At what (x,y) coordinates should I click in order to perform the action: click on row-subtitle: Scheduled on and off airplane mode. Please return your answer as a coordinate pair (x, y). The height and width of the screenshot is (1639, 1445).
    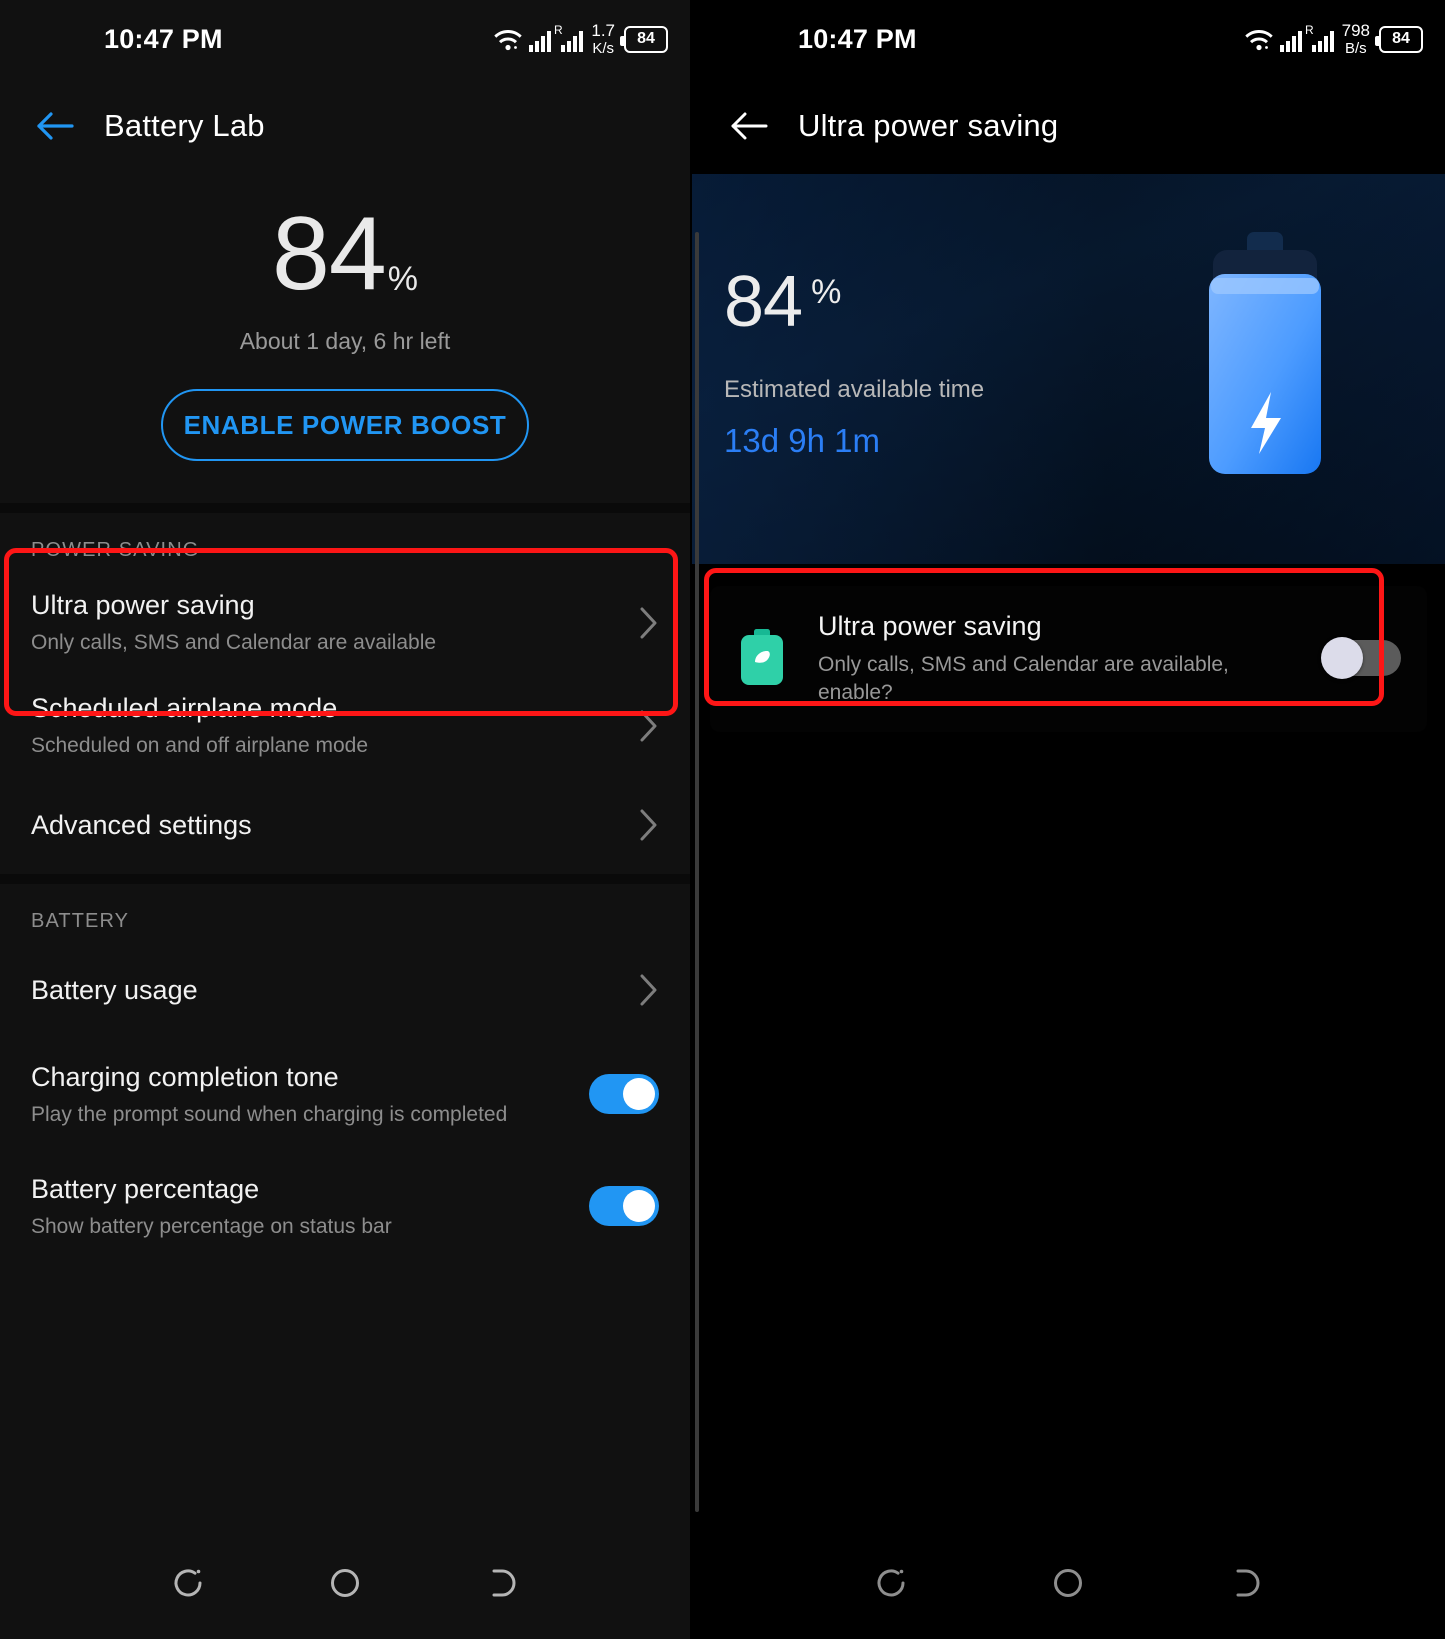
    Looking at the image, I should click on (200, 746).